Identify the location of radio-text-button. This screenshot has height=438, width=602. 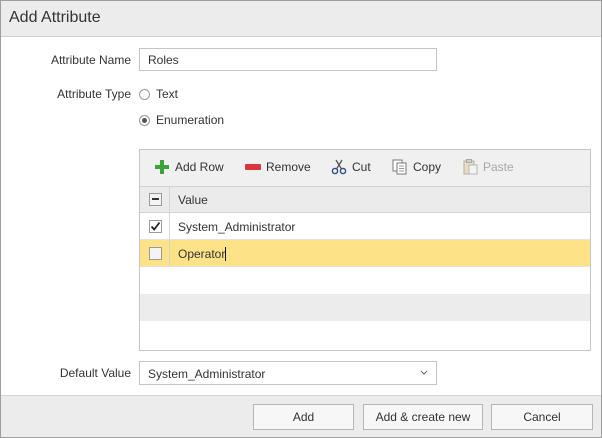
(144, 94).